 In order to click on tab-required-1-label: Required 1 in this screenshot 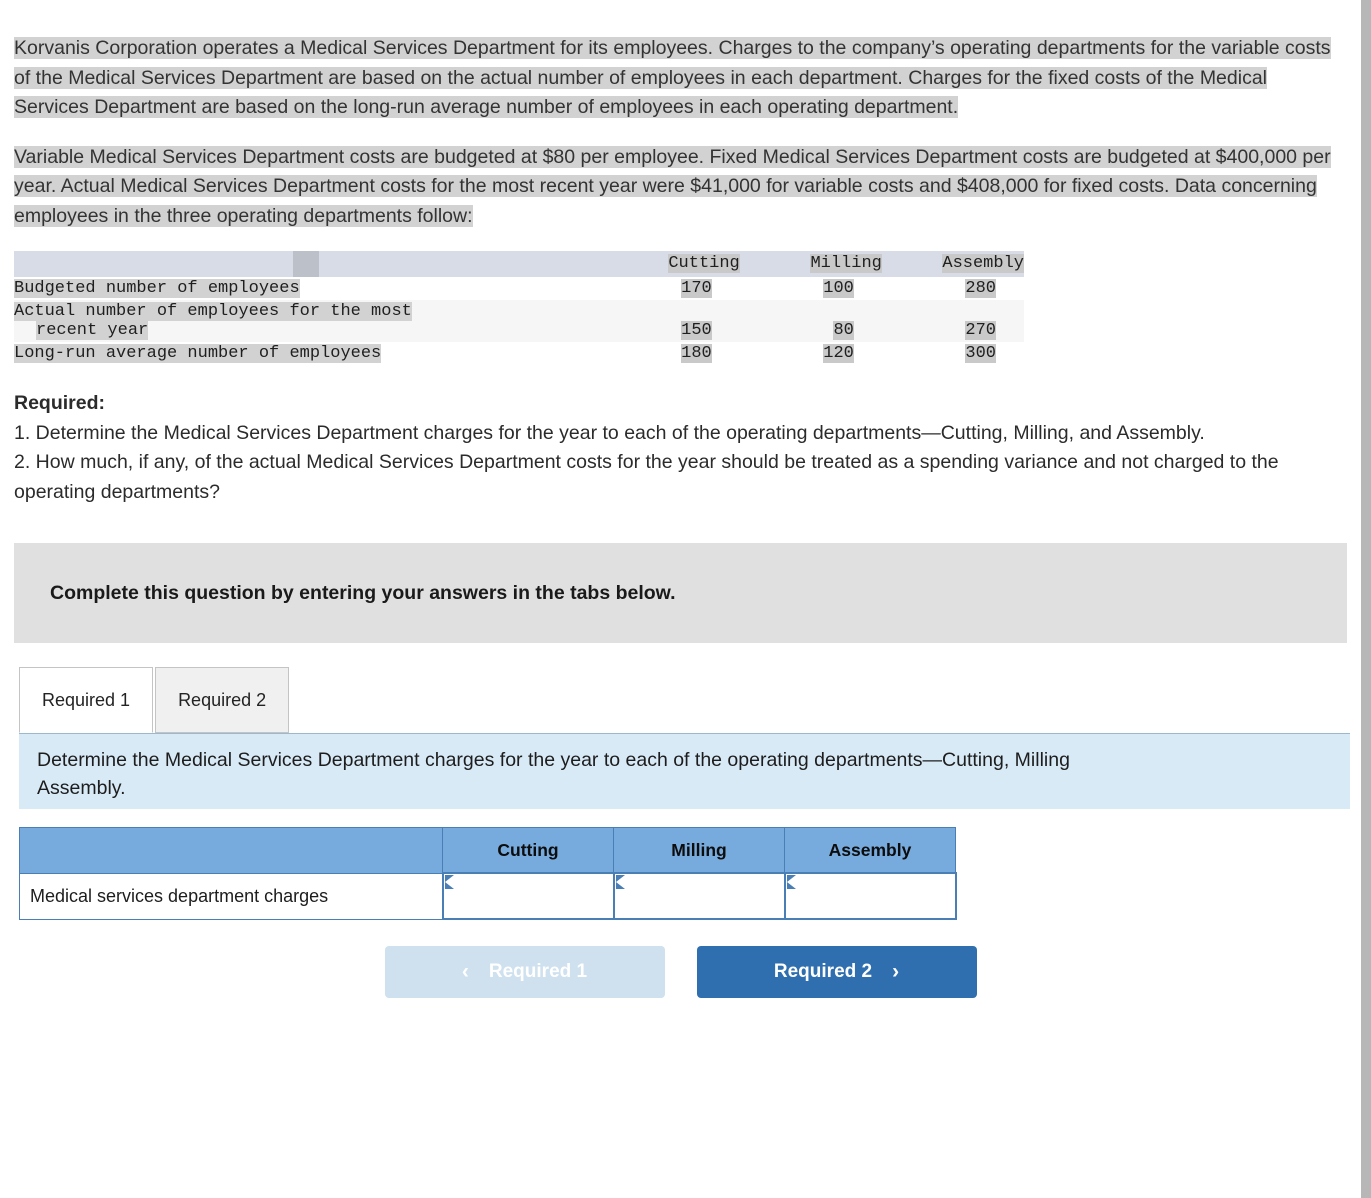, I will do `click(86, 699)`.